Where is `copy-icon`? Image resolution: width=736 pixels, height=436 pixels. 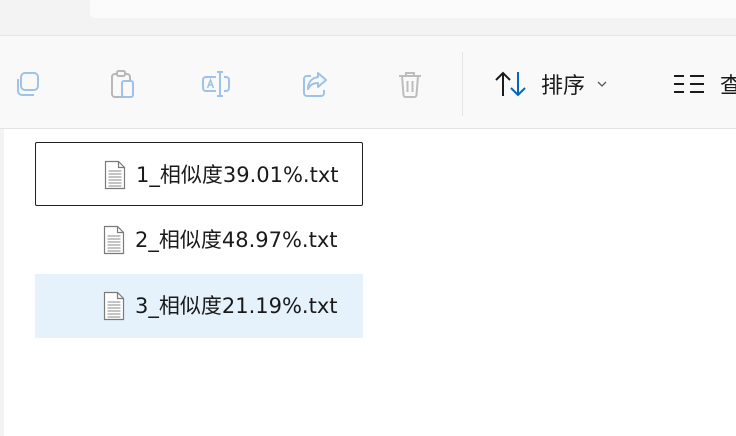 copy-icon is located at coordinates (28, 84).